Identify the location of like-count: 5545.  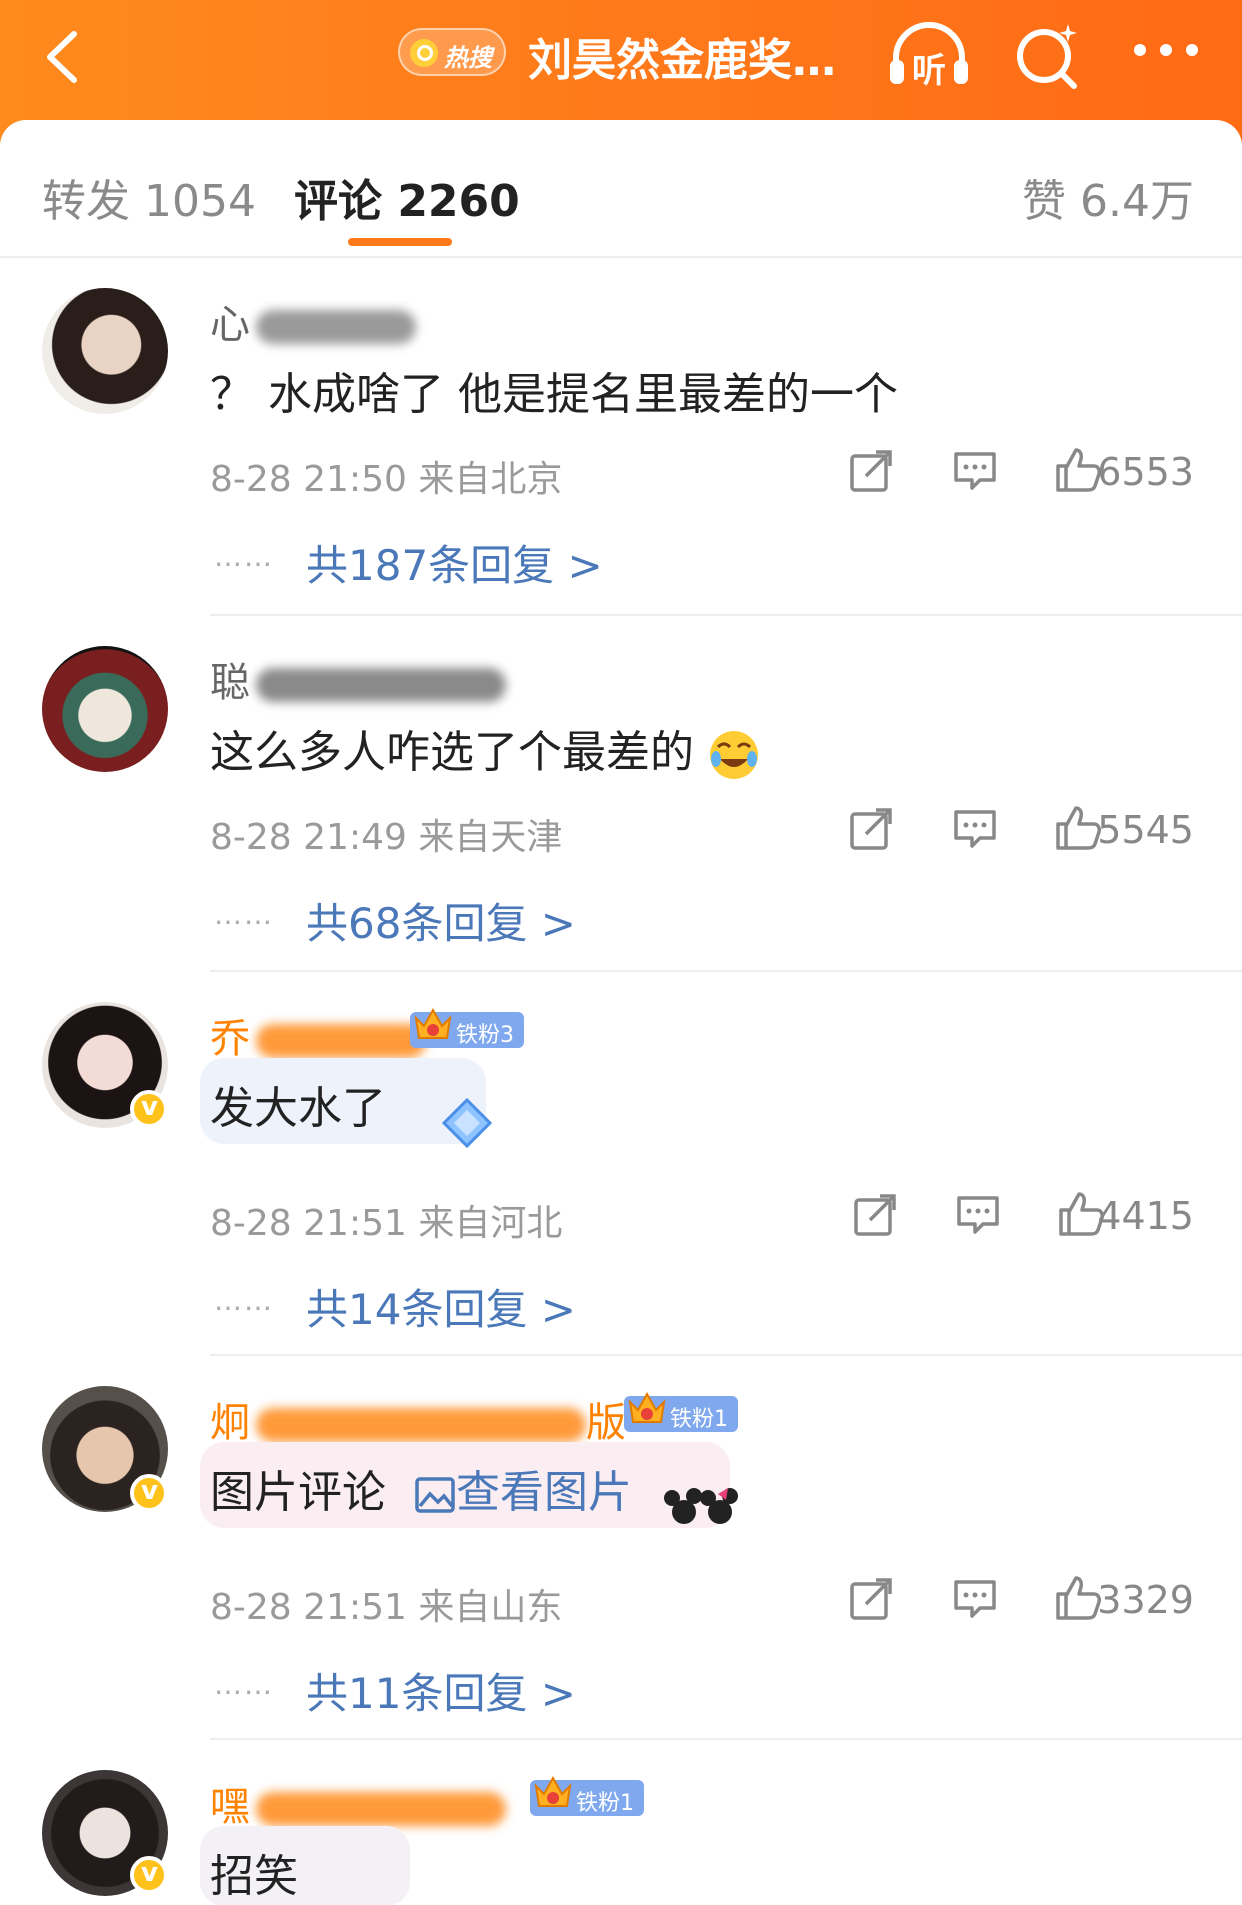
(1145, 830).